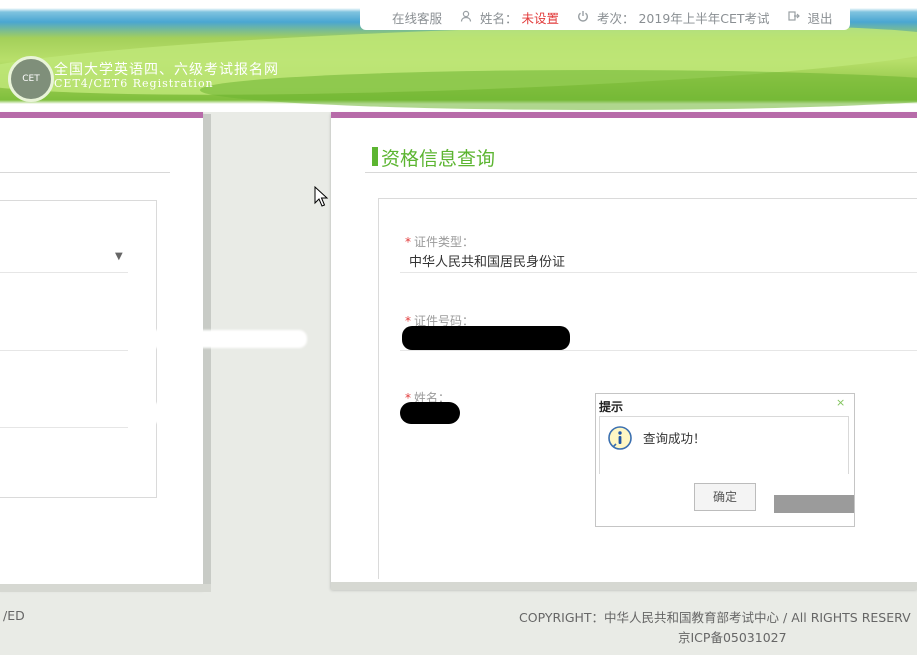 Image resolution: width=917 pixels, height=655 pixels. Describe the element at coordinates (840, 402) in the screenshot. I see `close-icon: ×` at that location.